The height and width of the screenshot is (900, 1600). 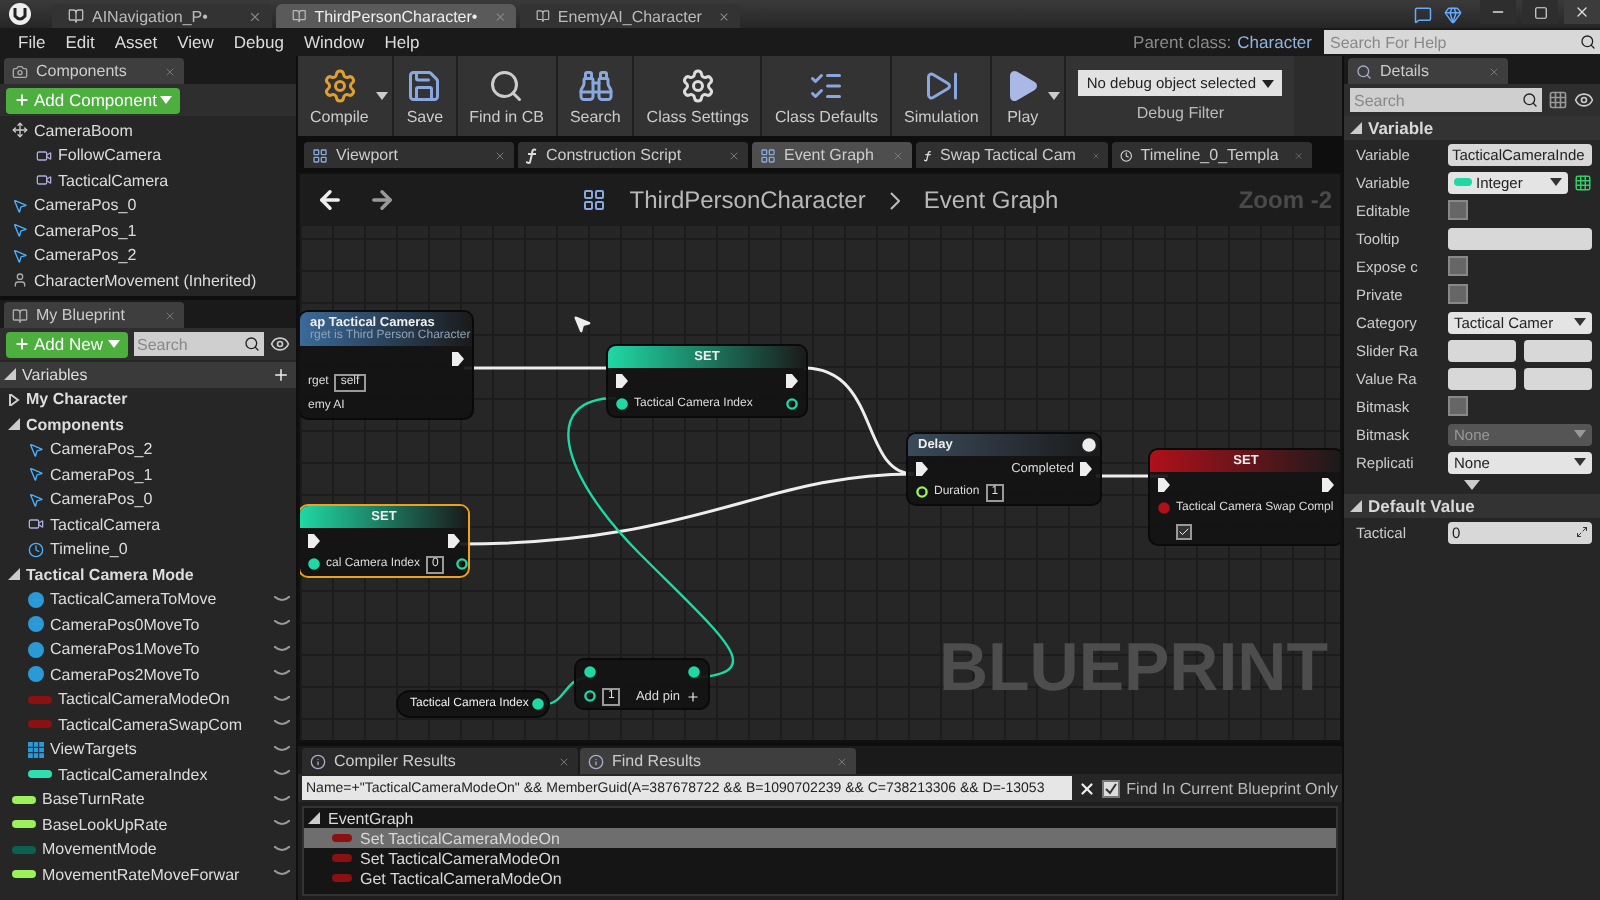 What do you see at coordinates (409, 155) in the screenshot?
I see `editor-tab: Viewport` at bounding box center [409, 155].